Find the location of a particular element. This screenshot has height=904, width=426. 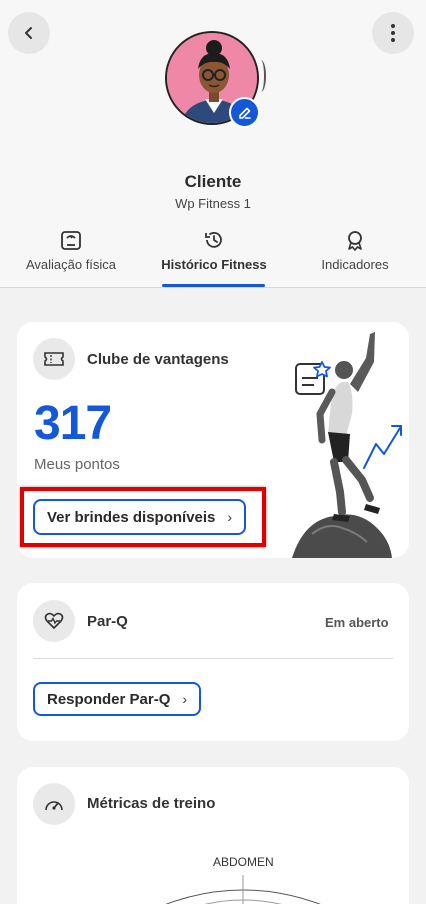

company-name: Wp Fitness 1 is located at coordinates (213, 203).